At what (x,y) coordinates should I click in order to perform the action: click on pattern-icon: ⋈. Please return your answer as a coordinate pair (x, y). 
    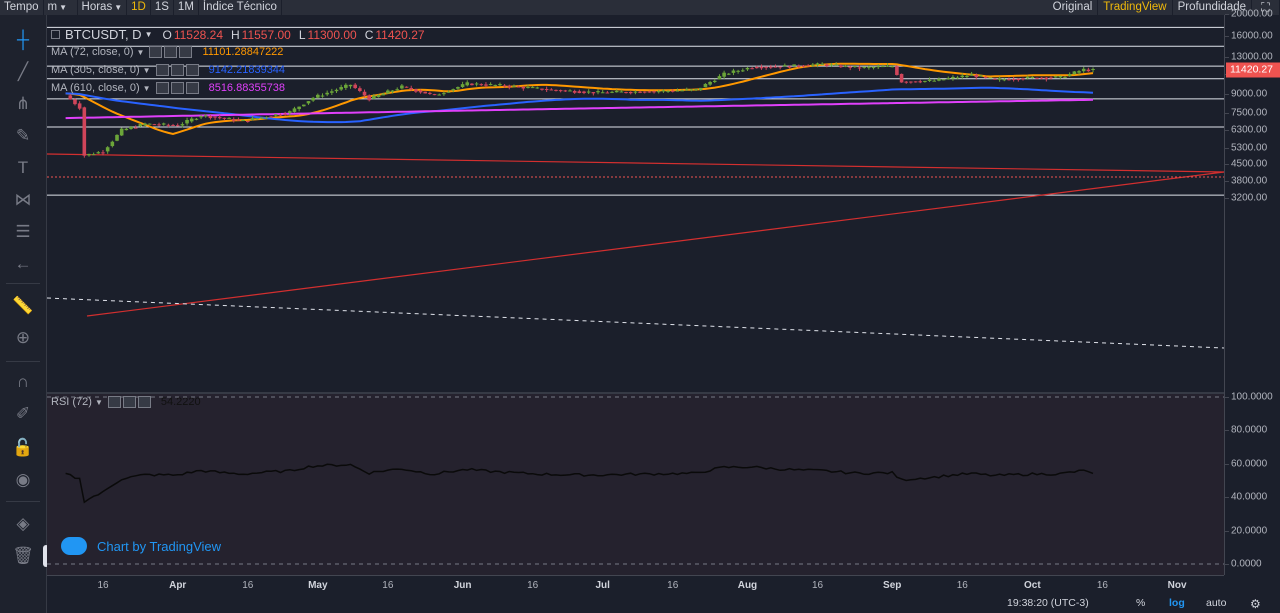
    Looking at the image, I should click on (23, 200).